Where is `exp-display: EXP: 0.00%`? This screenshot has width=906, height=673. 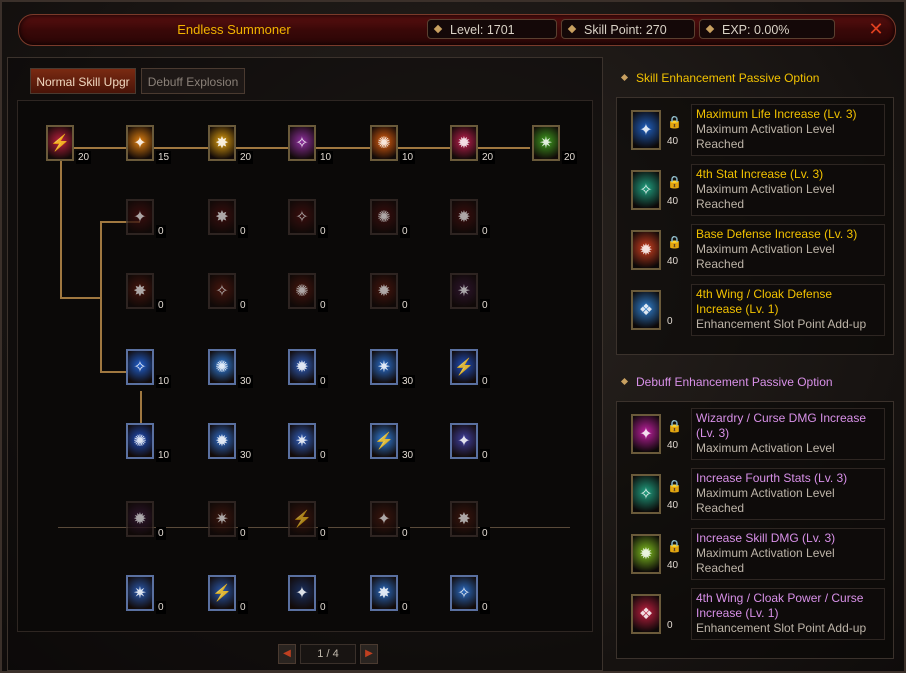
exp-display: EXP: 0.00% is located at coordinates (767, 29).